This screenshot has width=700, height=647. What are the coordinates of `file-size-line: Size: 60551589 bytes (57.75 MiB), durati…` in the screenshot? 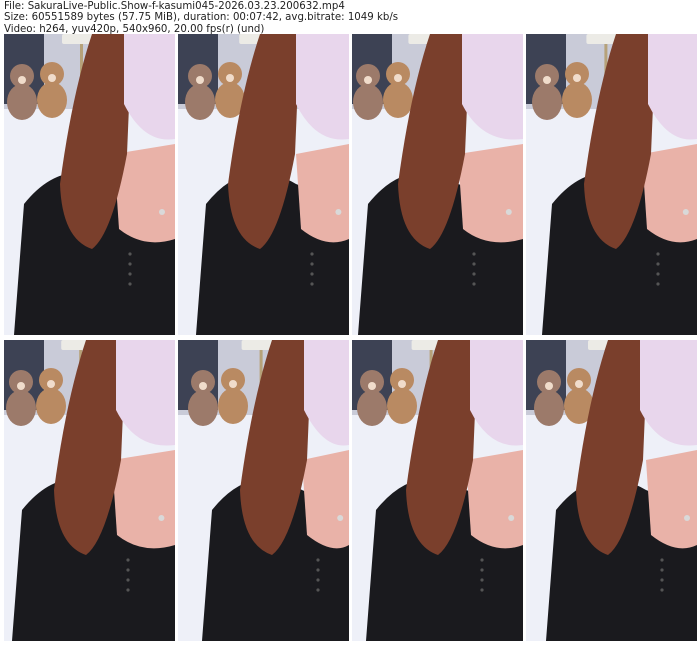 It's located at (201, 18).